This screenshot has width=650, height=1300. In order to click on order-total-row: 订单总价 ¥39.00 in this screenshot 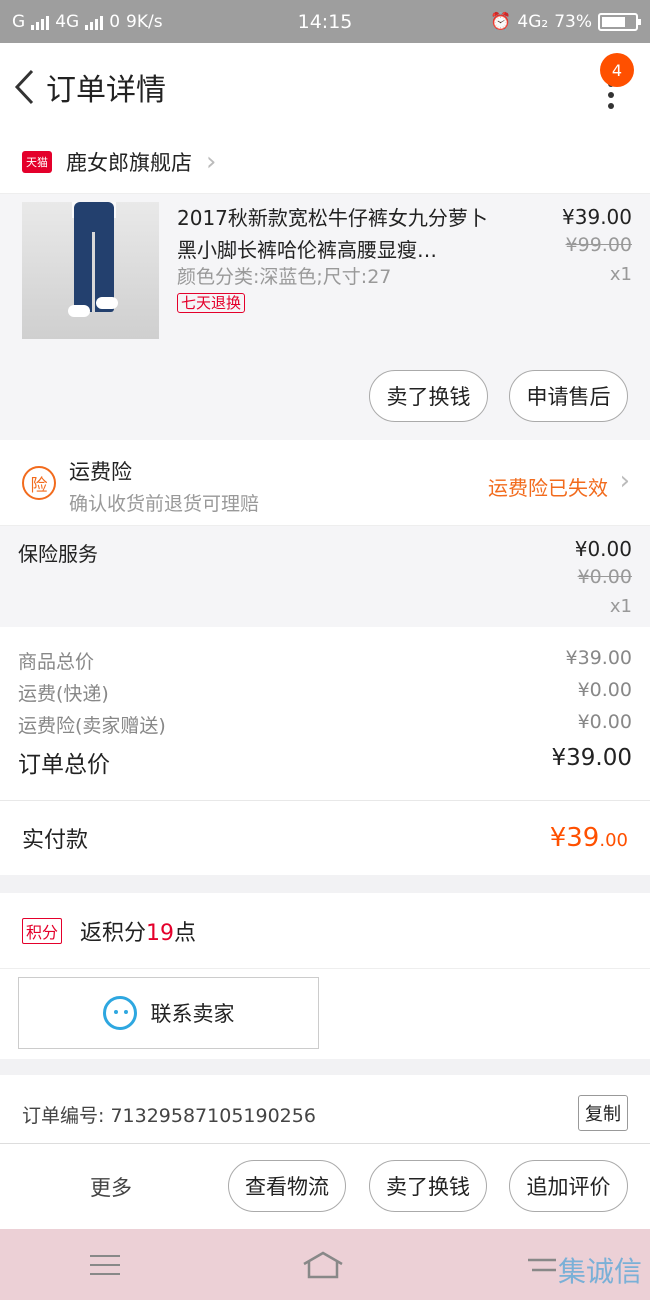, I will do `click(325, 762)`.